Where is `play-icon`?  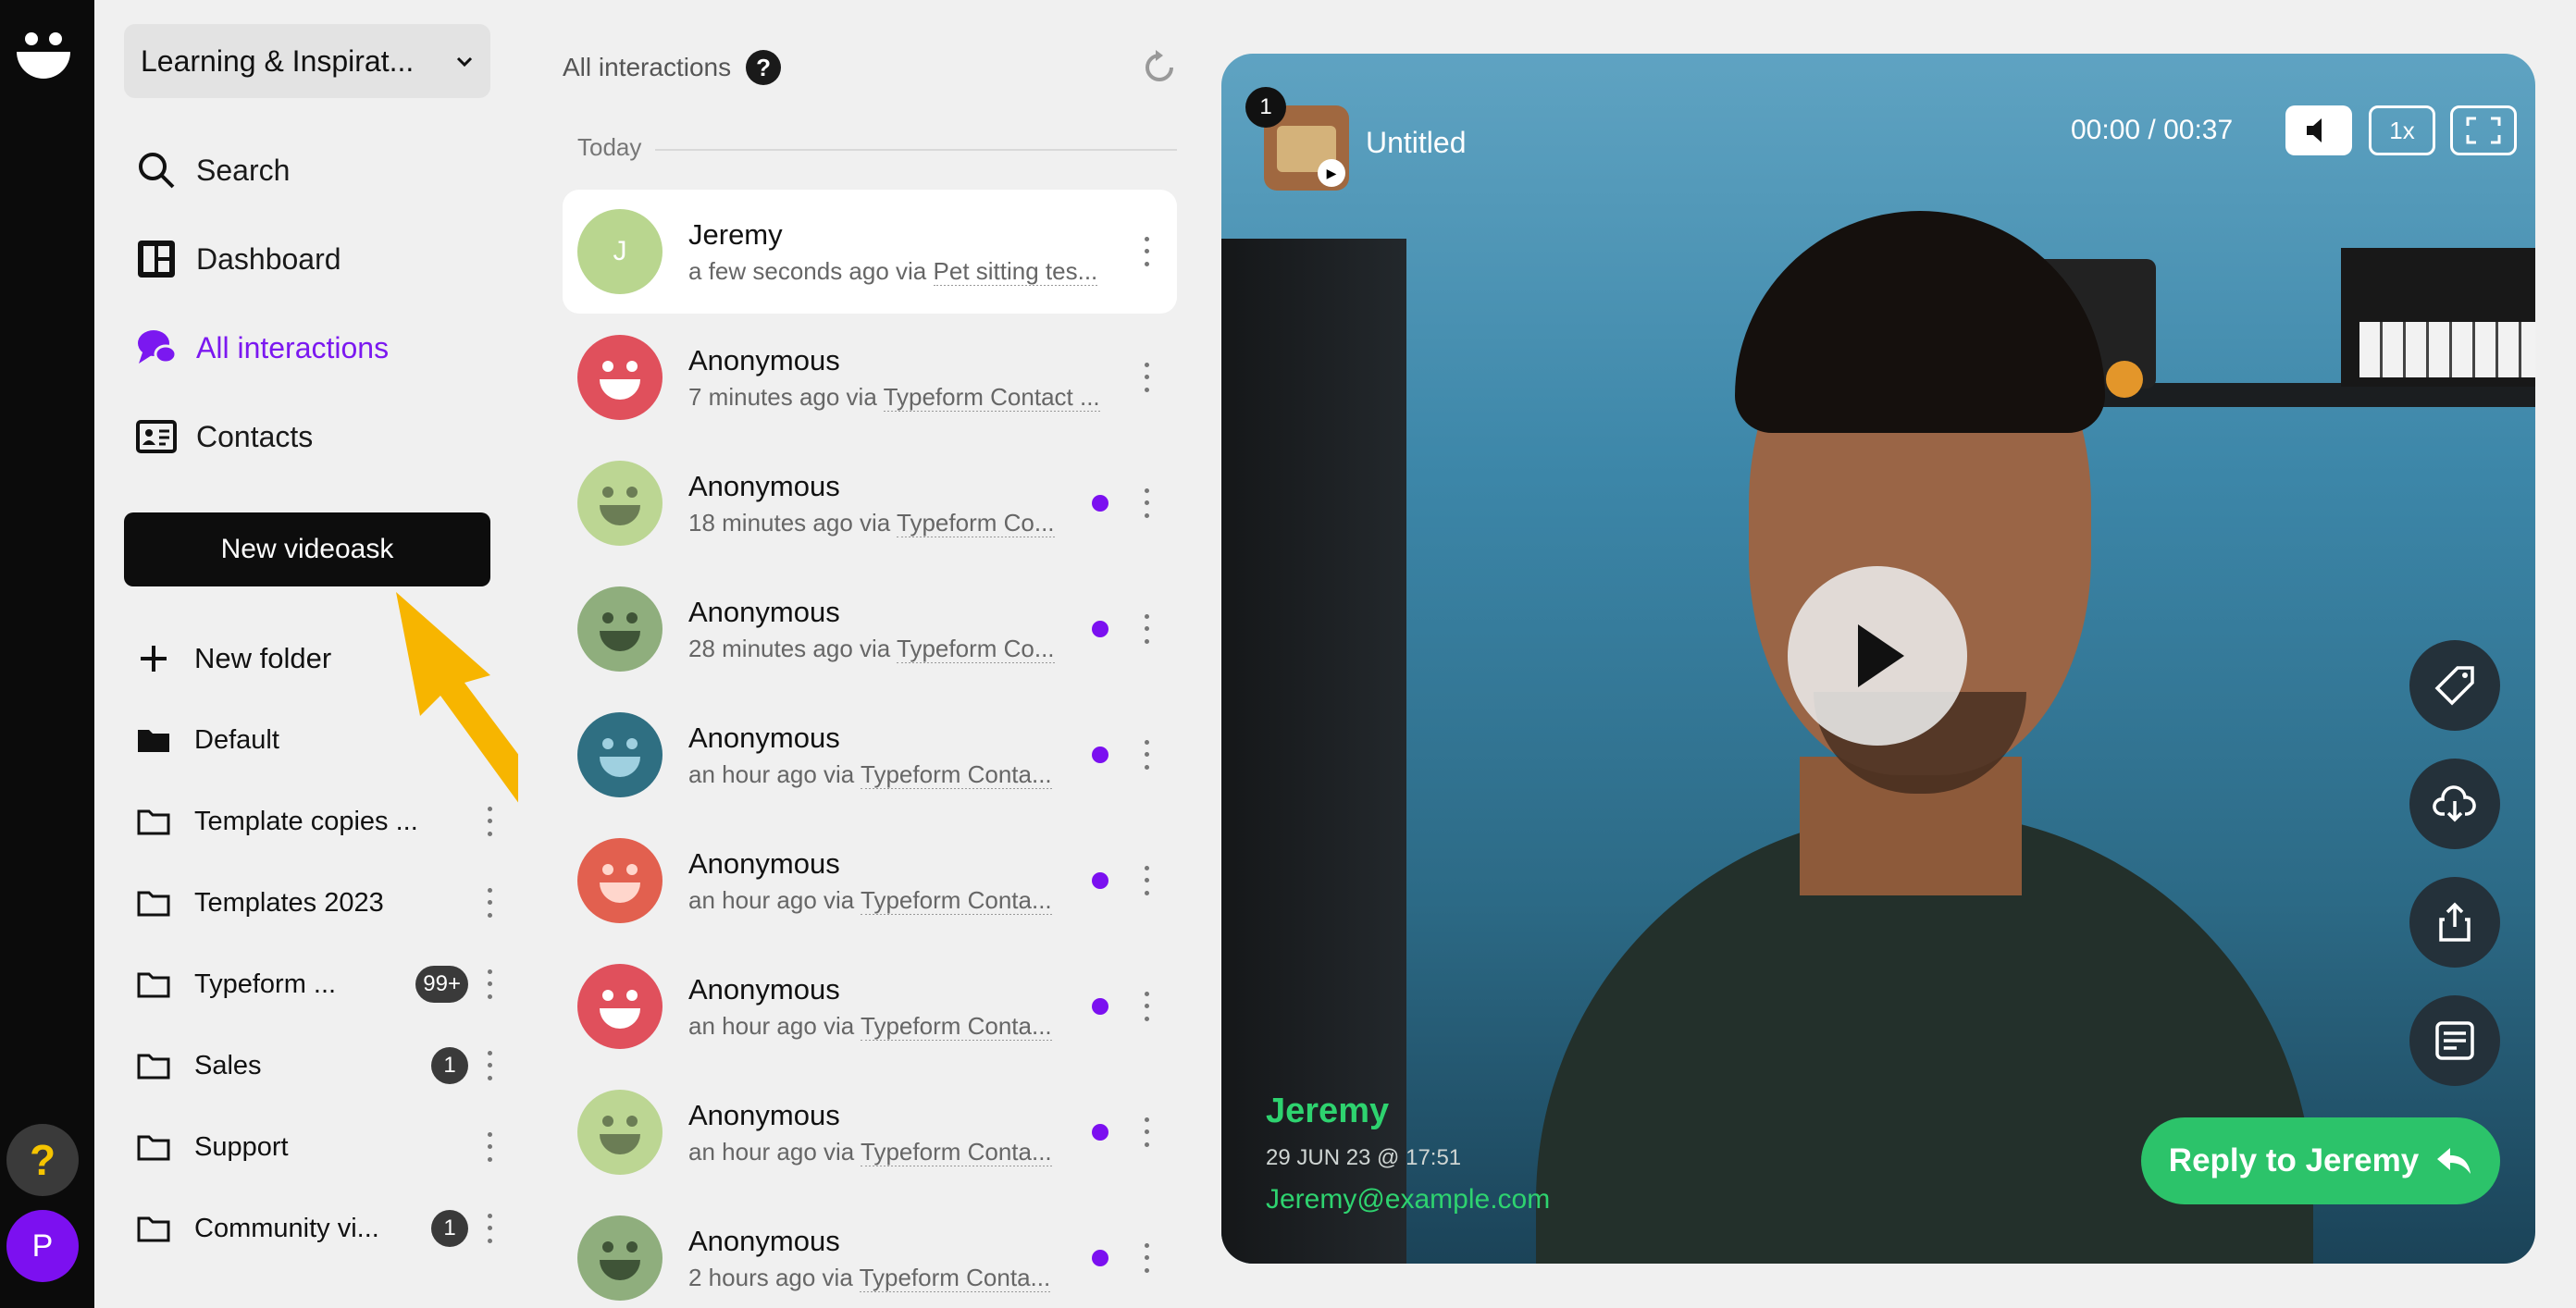 play-icon is located at coordinates (1881, 655).